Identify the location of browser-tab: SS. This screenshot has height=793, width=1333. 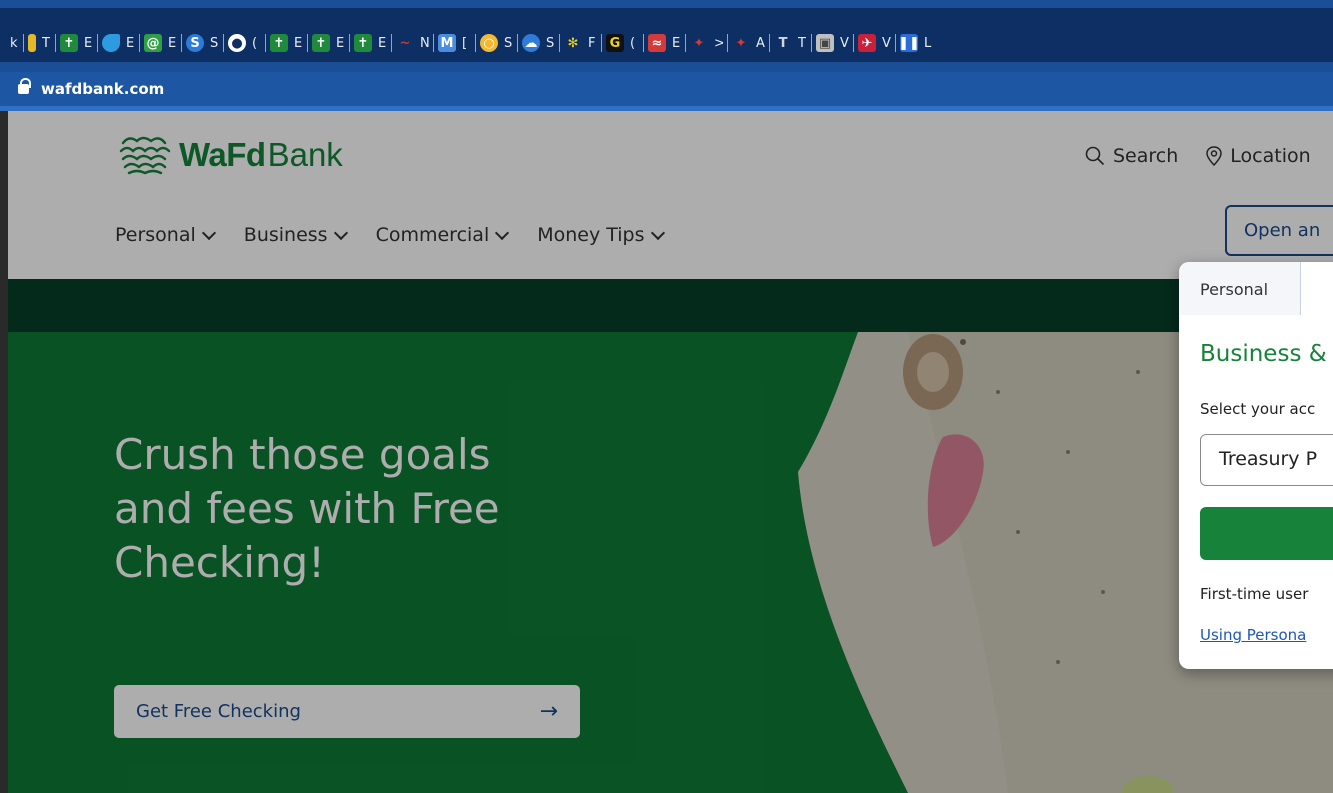
(203, 43).